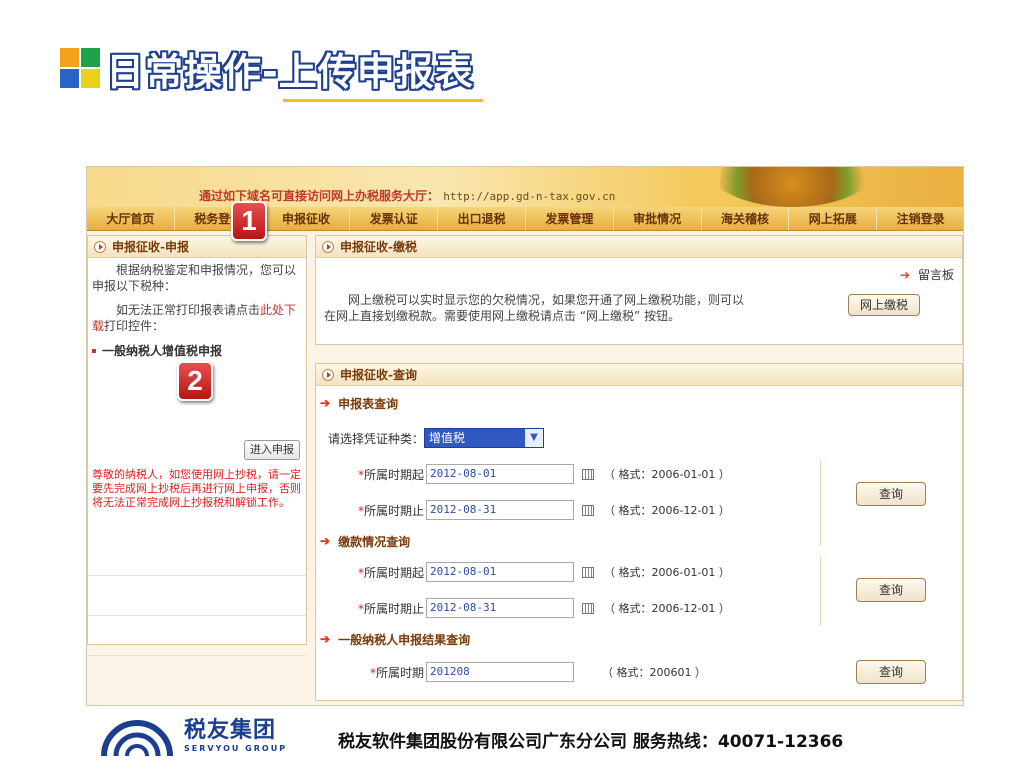 This screenshot has height=768, width=1024. I want to click on declare-panel-header: 申报征收-申报, so click(197, 247).